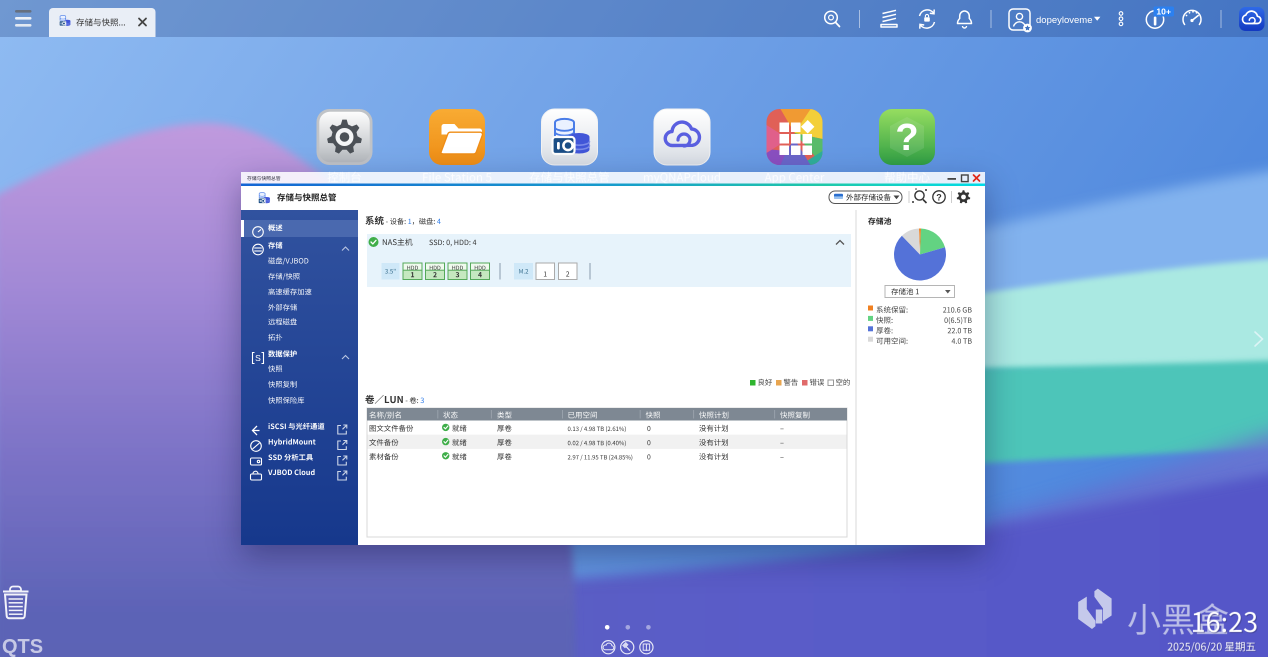 The width and height of the screenshot is (1268, 657). Describe the element at coordinates (1064, 20) in the screenshot. I see `svg-text: dopeyloveme` at that location.